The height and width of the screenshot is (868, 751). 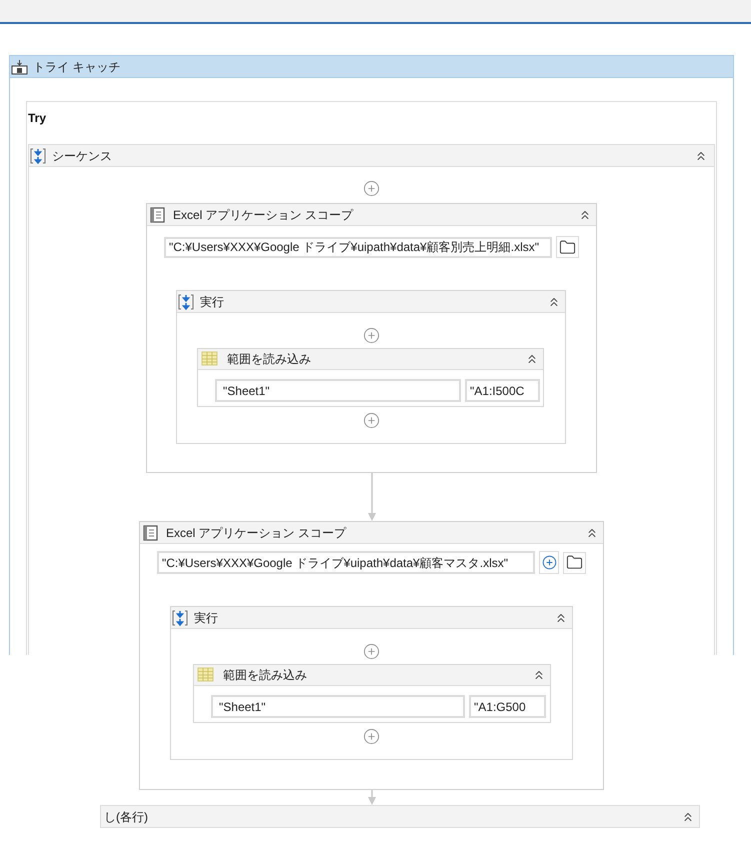 What do you see at coordinates (346, 562) in the screenshot?
I see `file-path-field: "C:¥Users¥XXX¥Google ドライブ¥uipath¥data¥顧客マスタ.xlsx"` at bounding box center [346, 562].